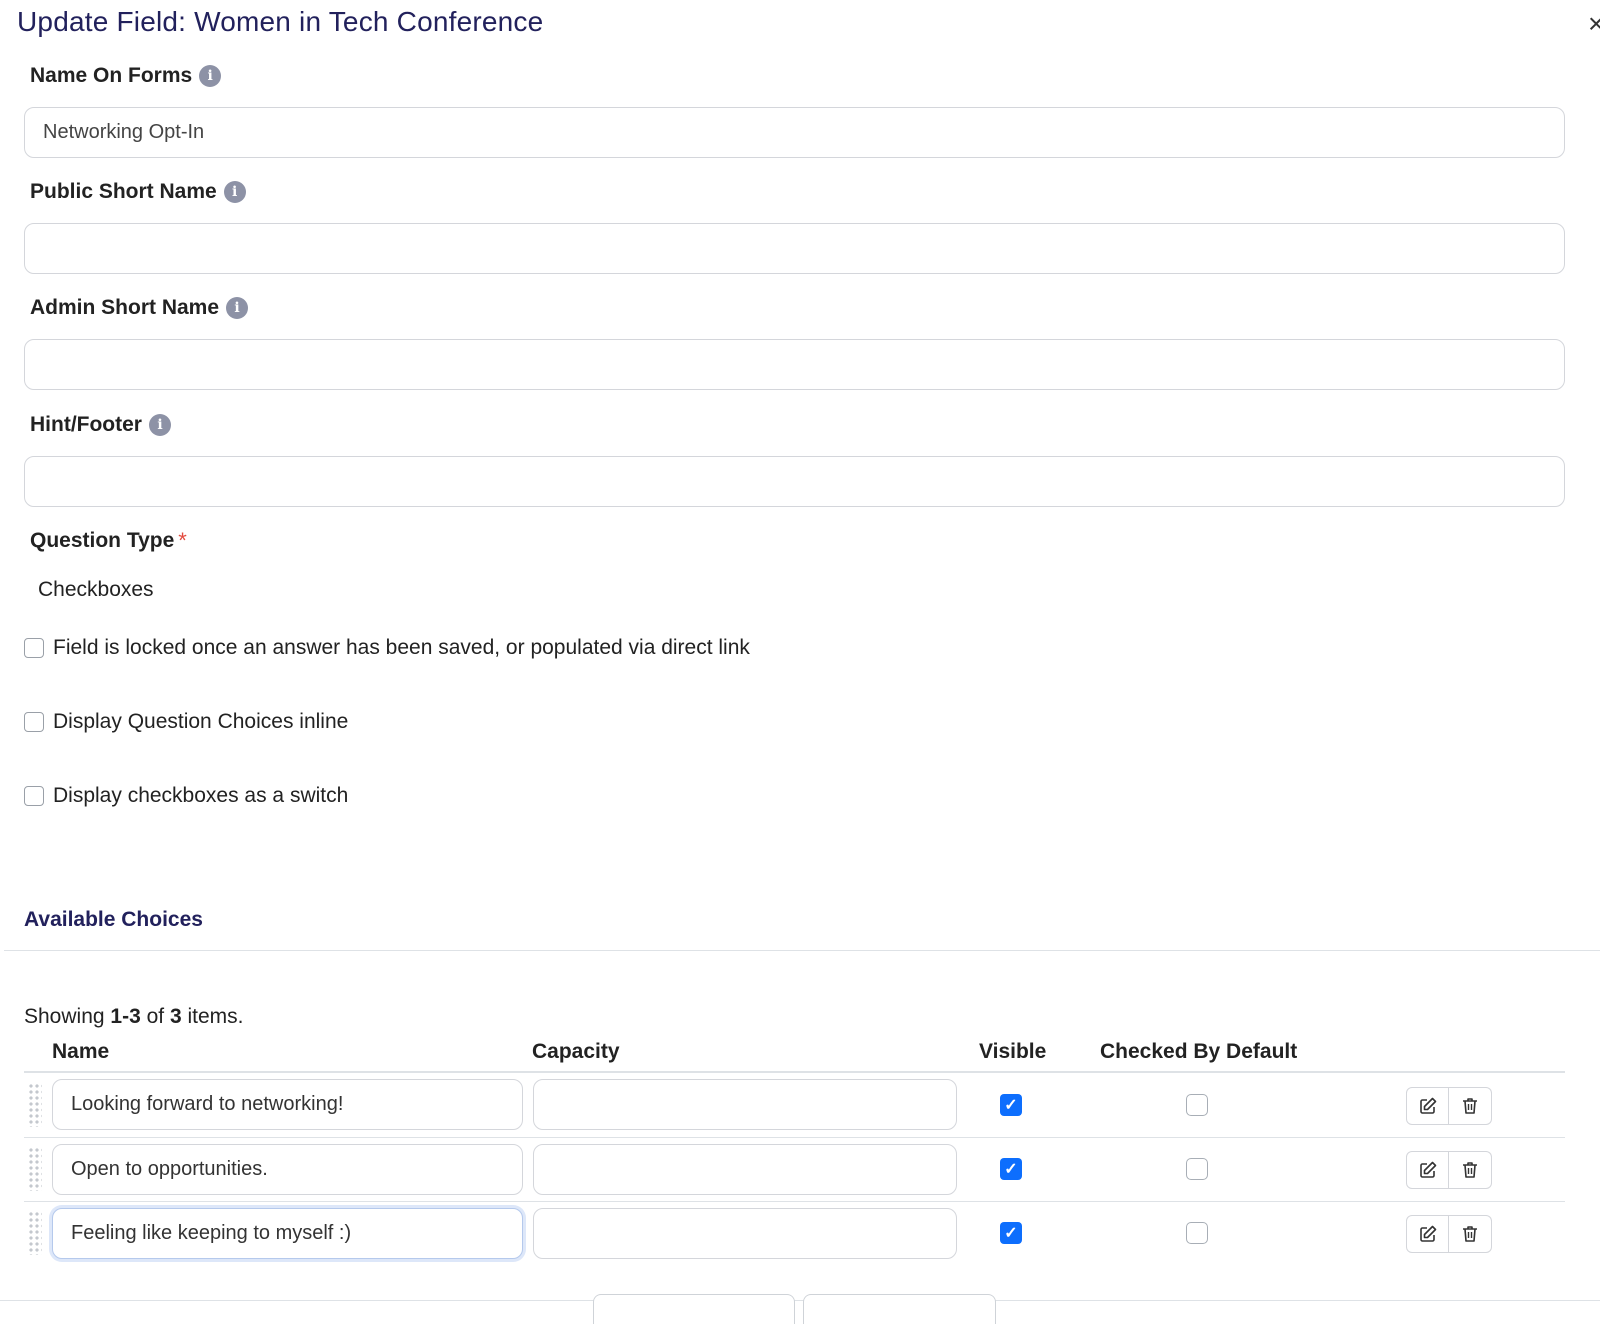 The width and height of the screenshot is (1600, 1344). Describe the element at coordinates (576, 1052) in the screenshot. I see `column-header-capacity: Capacity` at that location.